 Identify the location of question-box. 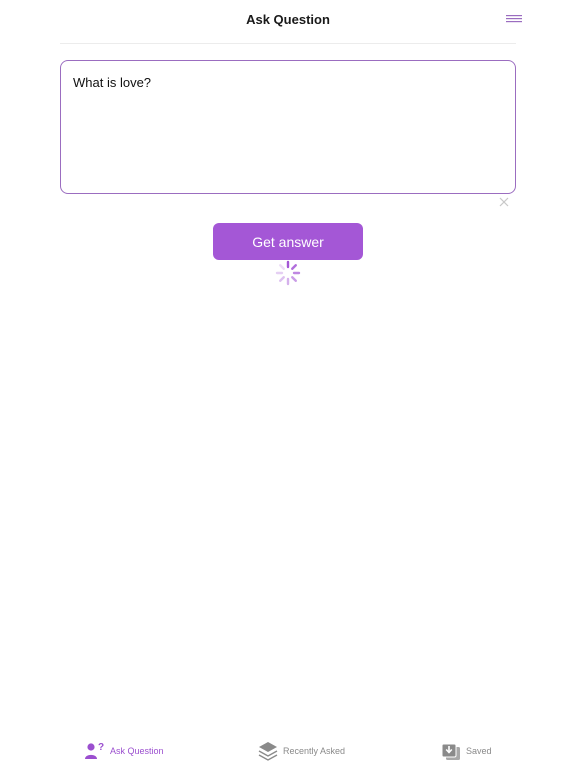
(288, 127).